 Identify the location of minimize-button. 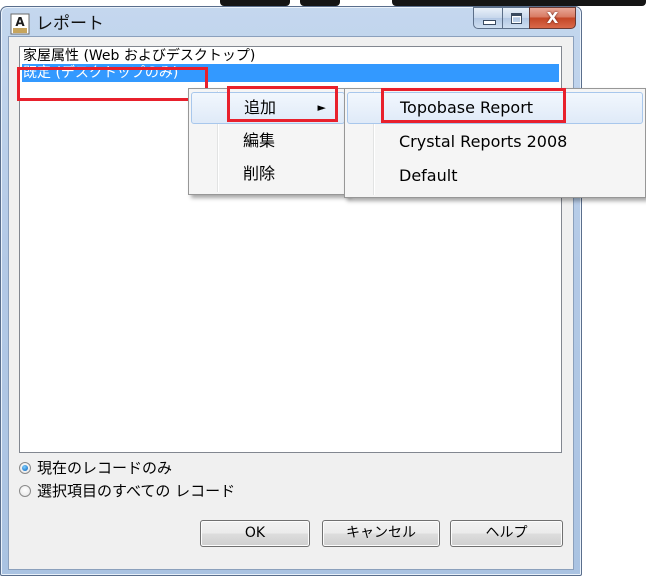
(487, 18).